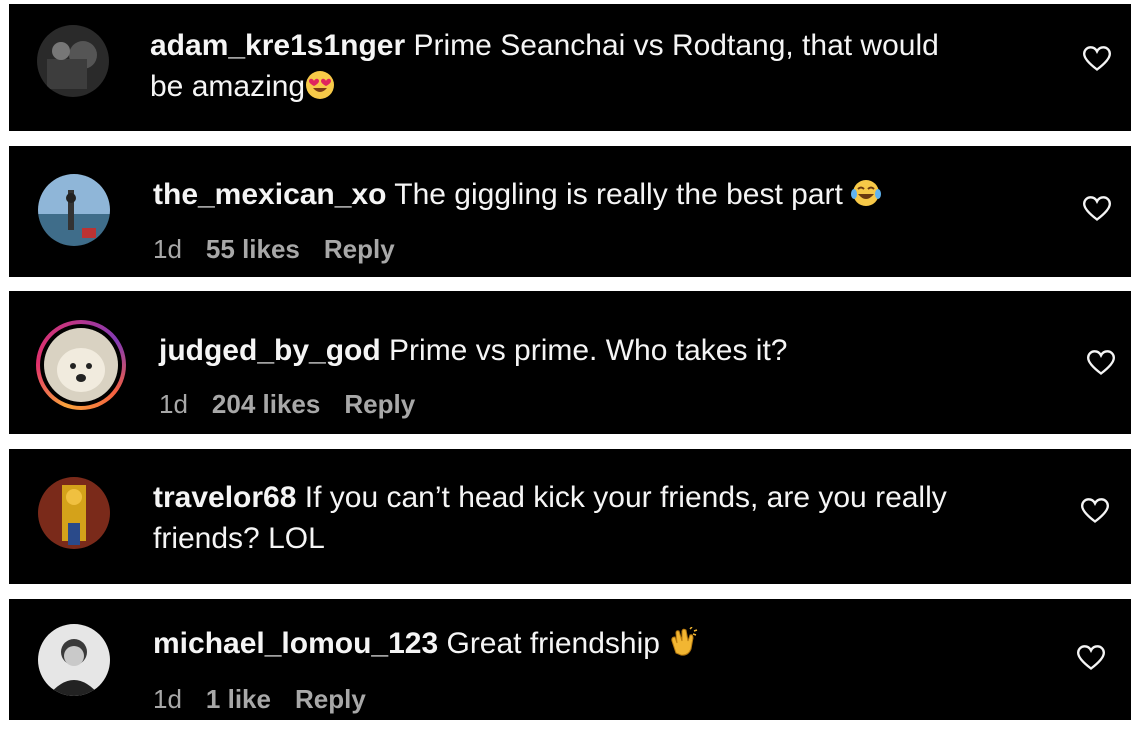  I want to click on comment-meta: 1d 55 likes Reply, so click(286, 249).